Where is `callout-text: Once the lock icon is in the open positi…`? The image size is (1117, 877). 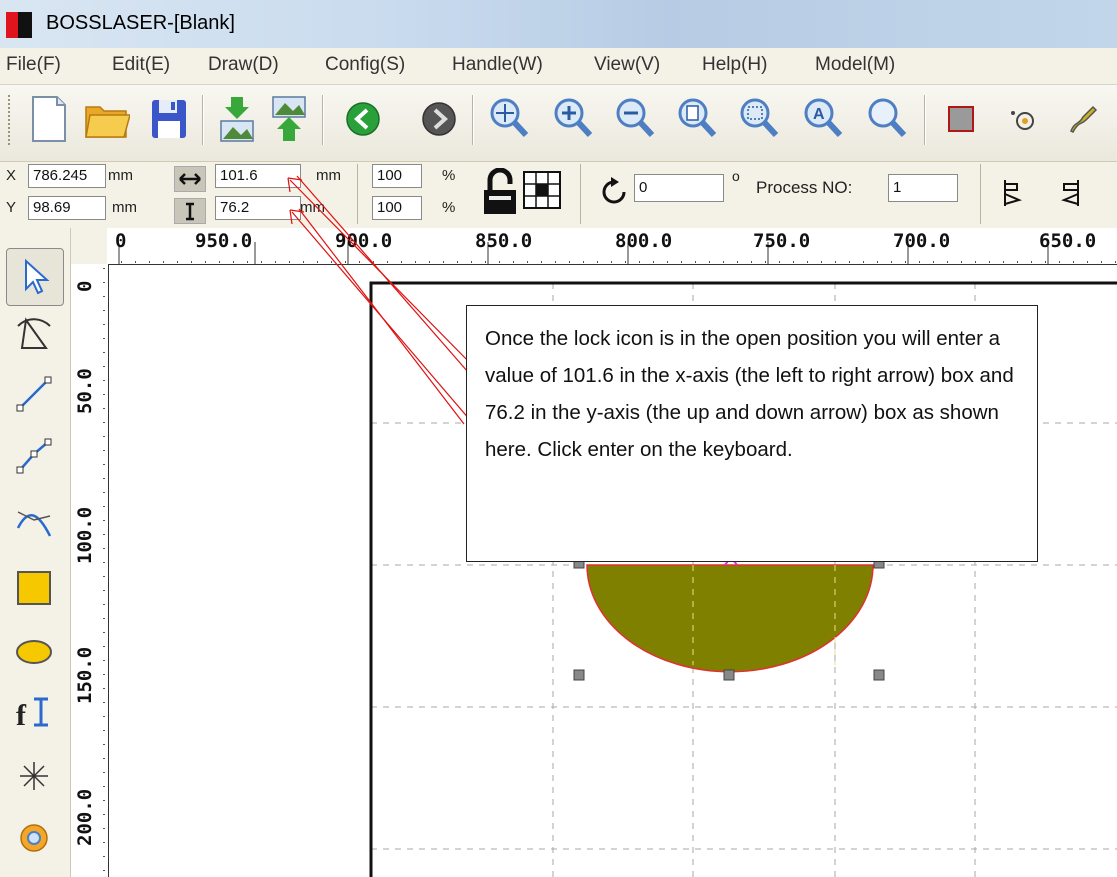
callout-text: Once the lock icon is in the open positi… is located at coordinates (749, 394).